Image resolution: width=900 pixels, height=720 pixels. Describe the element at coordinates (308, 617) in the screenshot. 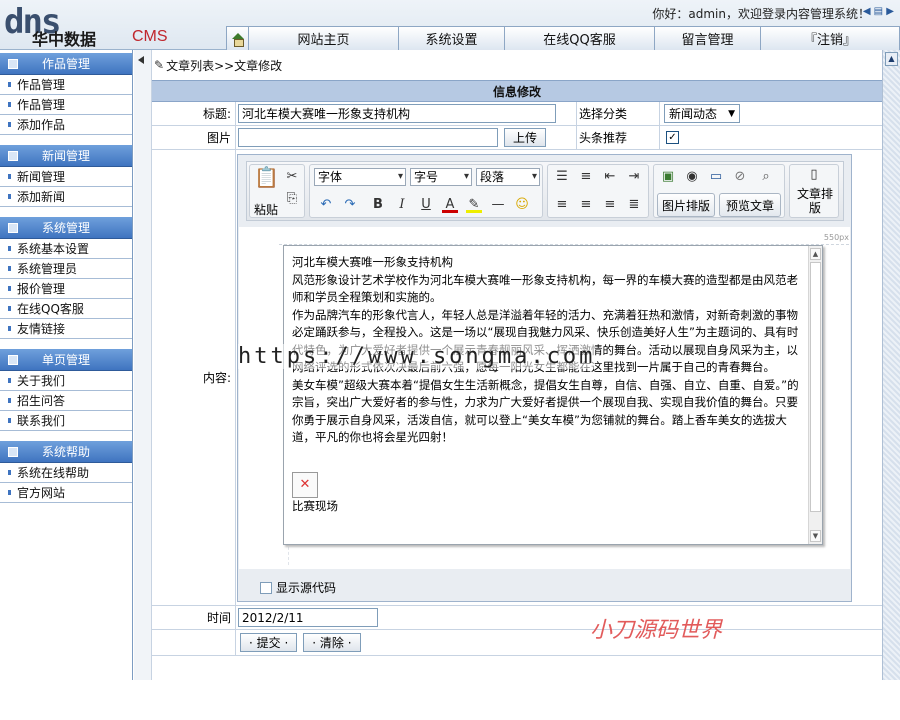

I see `time-input` at that location.